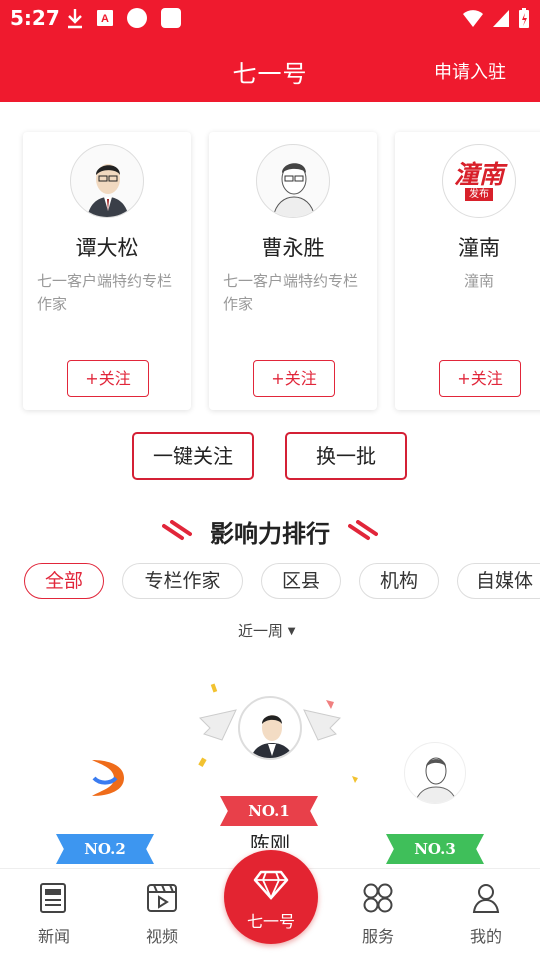  What do you see at coordinates (291, 631) in the screenshot?
I see `caret-down-icon: ▼` at bounding box center [291, 631].